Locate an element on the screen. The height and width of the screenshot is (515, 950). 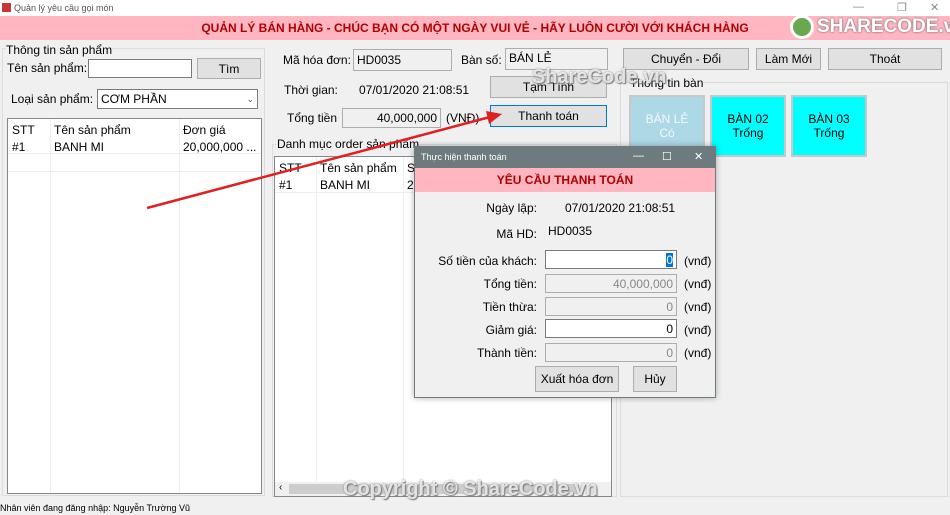
export-invoice-button: Xuất hóa đơn is located at coordinates (577, 379).